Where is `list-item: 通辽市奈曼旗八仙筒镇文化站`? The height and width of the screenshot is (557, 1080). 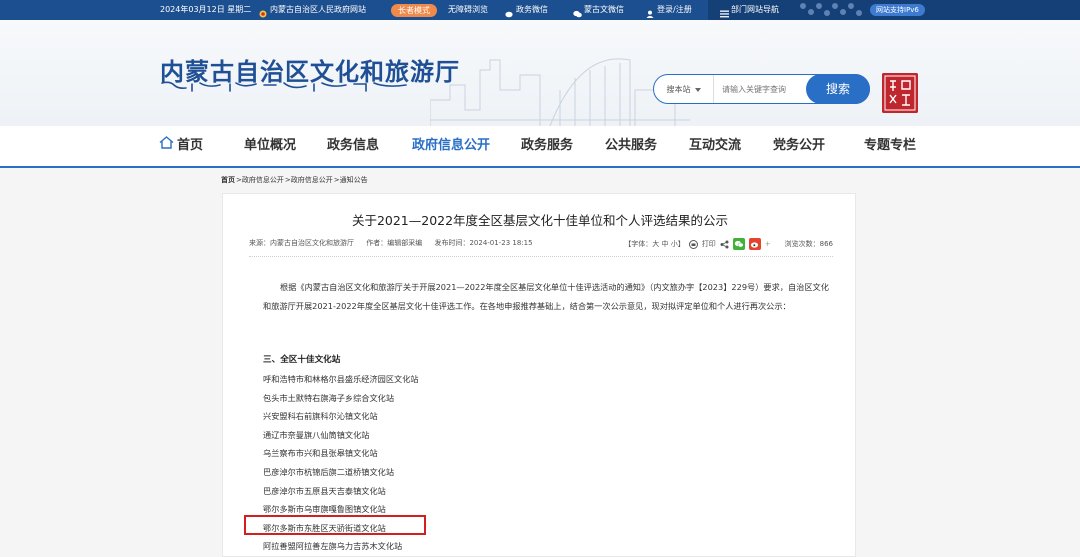 list-item: 通辽市奈曼旗八仙筒镇文化站 is located at coordinates (316, 434).